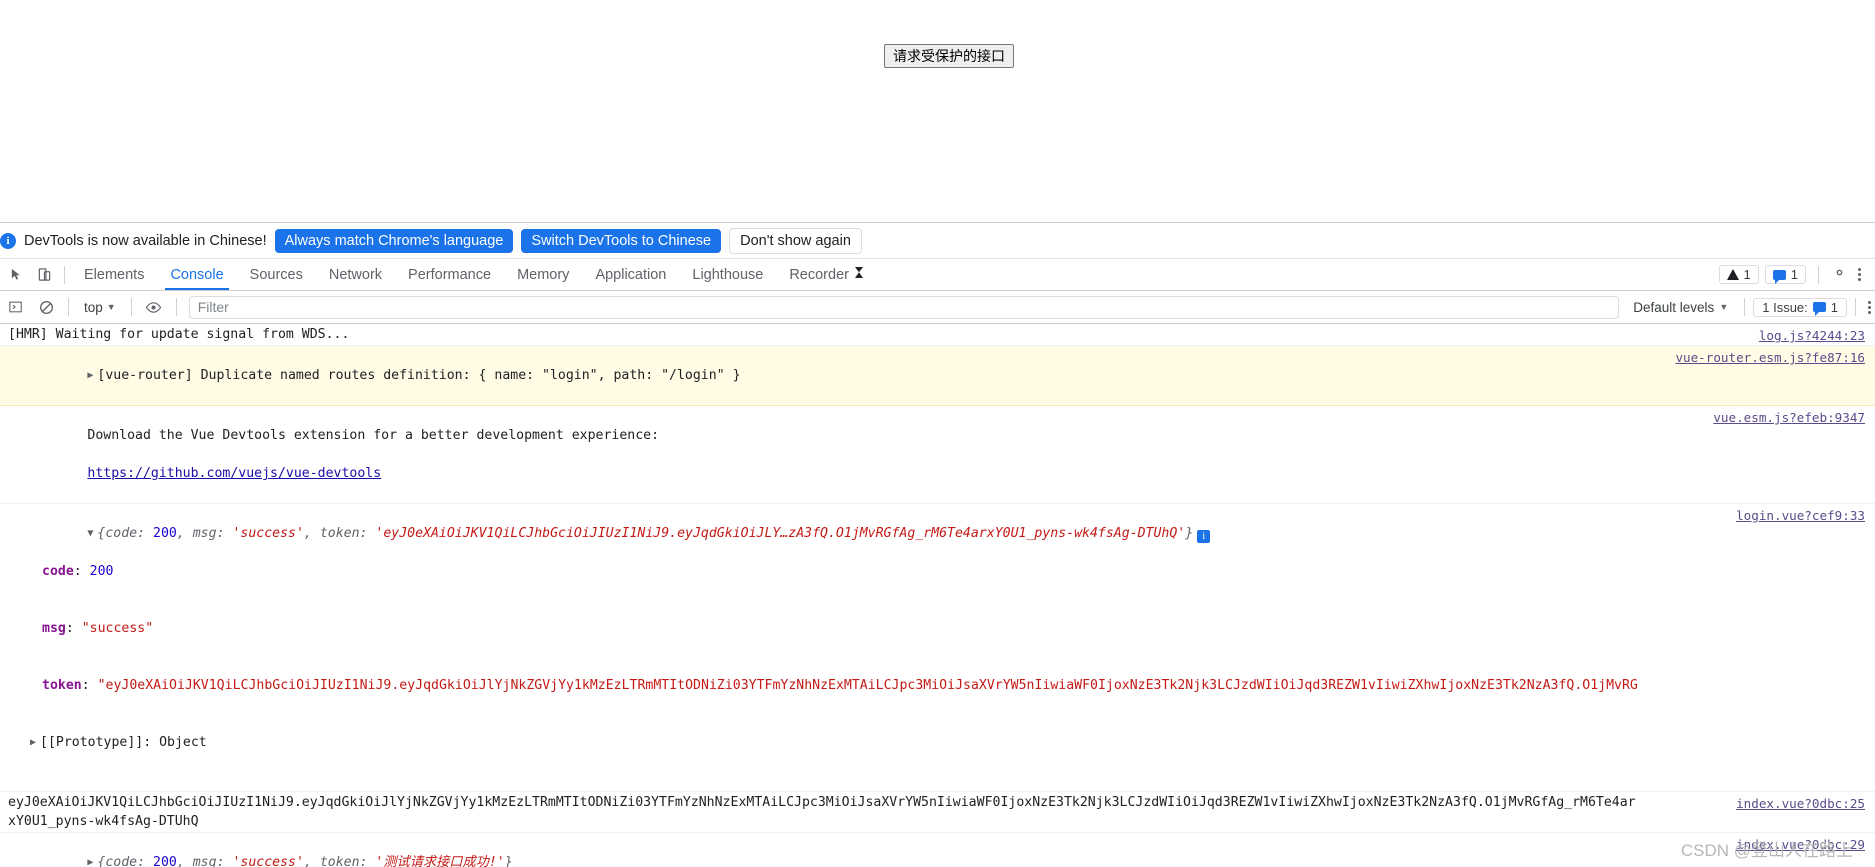 The height and width of the screenshot is (867, 1875). I want to click on more-options-icon, so click(1859, 274).